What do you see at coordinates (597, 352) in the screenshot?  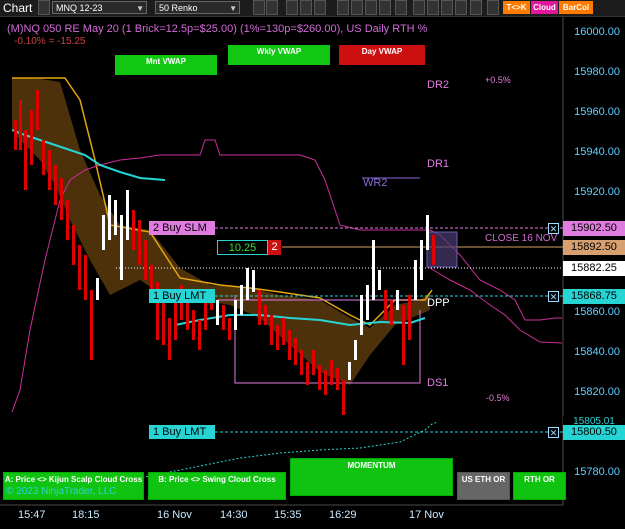 I see `y-axis-label: 15840.00` at bounding box center [597, 352].